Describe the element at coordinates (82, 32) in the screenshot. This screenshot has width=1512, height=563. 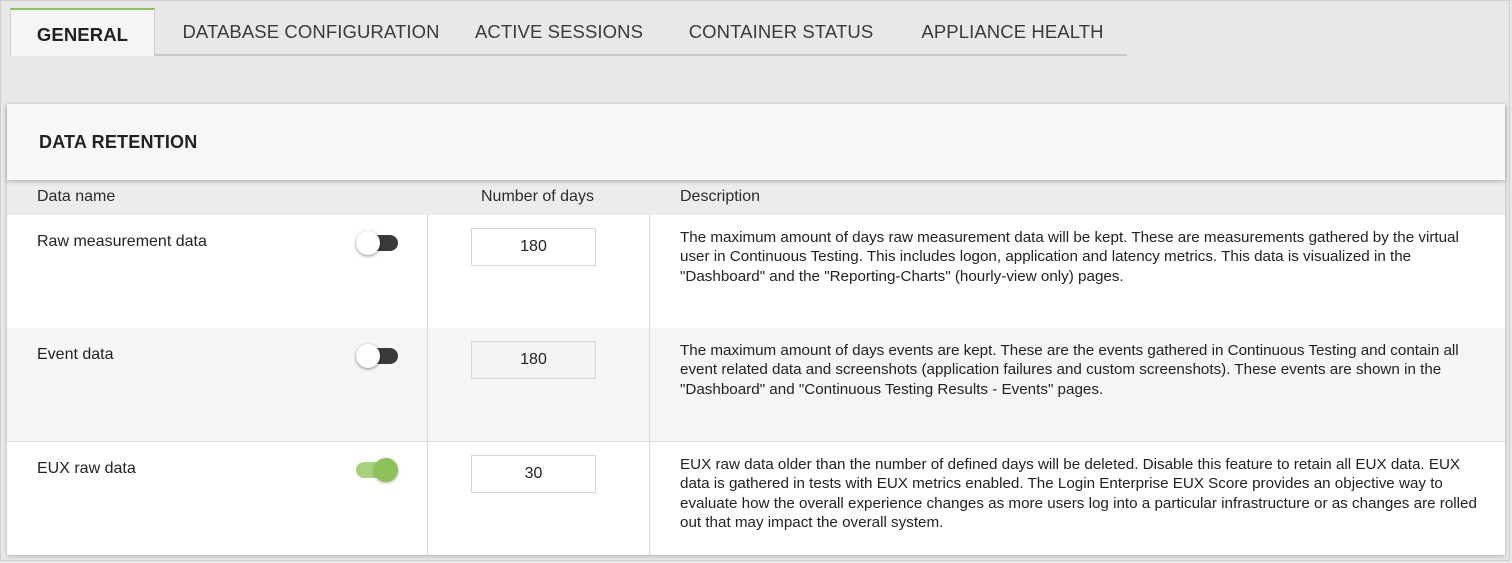
I see `tab-general: GENERAL` at that location.